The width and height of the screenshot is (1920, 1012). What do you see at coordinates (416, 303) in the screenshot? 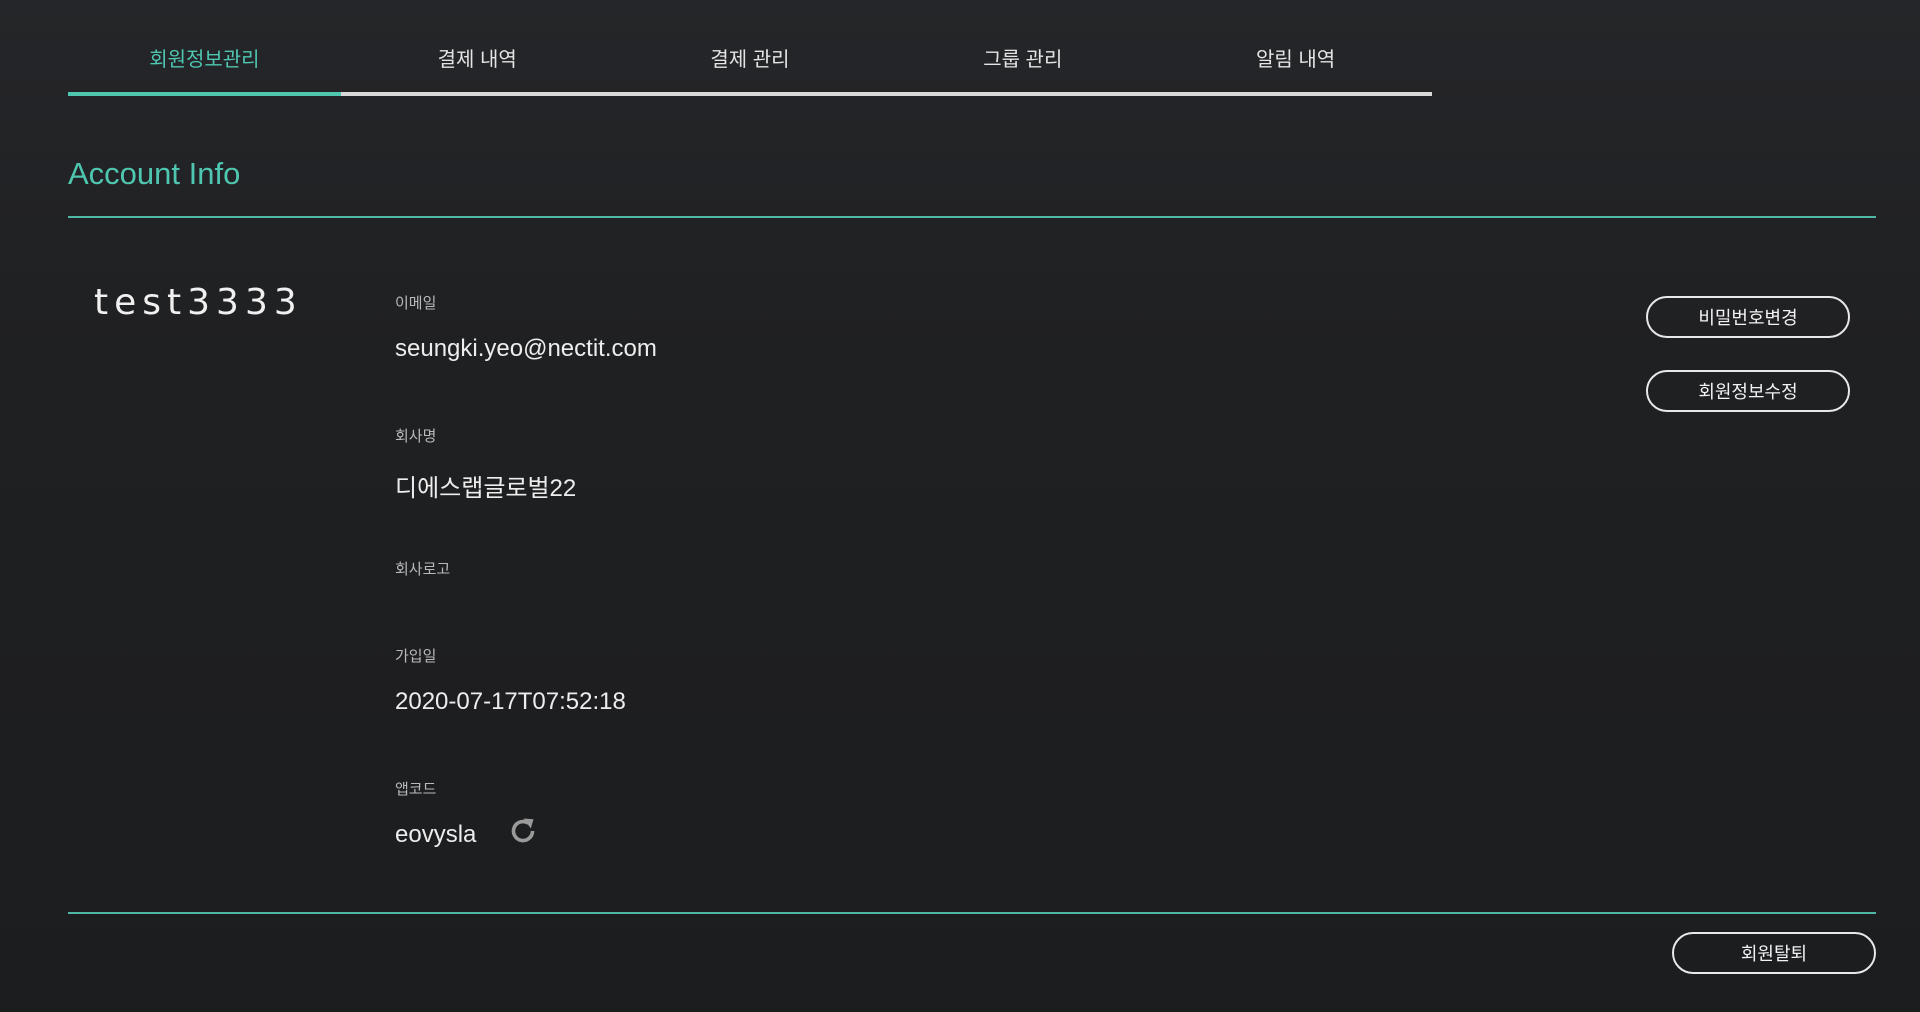
I see `email-label: 이메일` at bounding box center [416, 303].